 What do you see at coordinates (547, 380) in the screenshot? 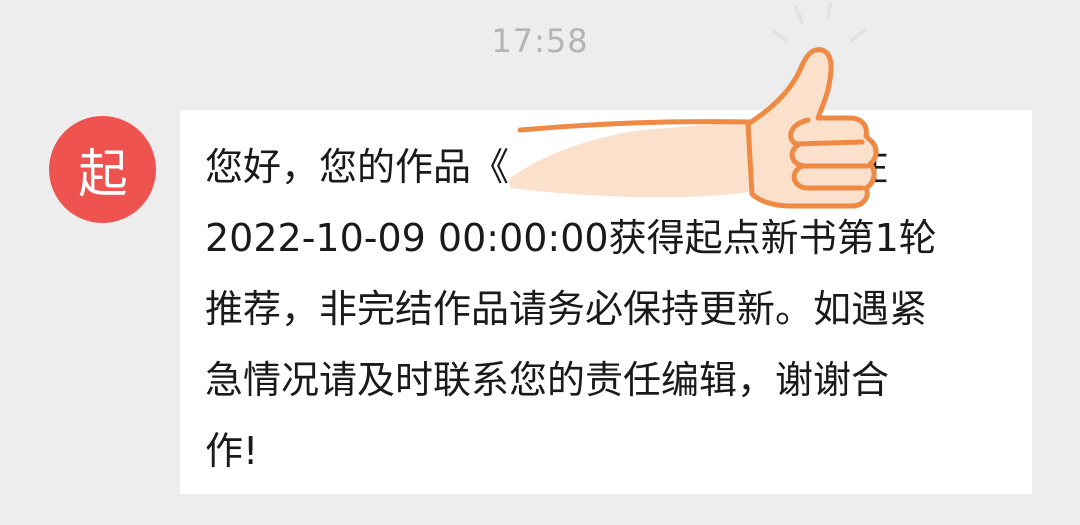
I see `message-line: 急情况请及时联系您的责任编辑，谢谢合` at bounding box center [547, 380].